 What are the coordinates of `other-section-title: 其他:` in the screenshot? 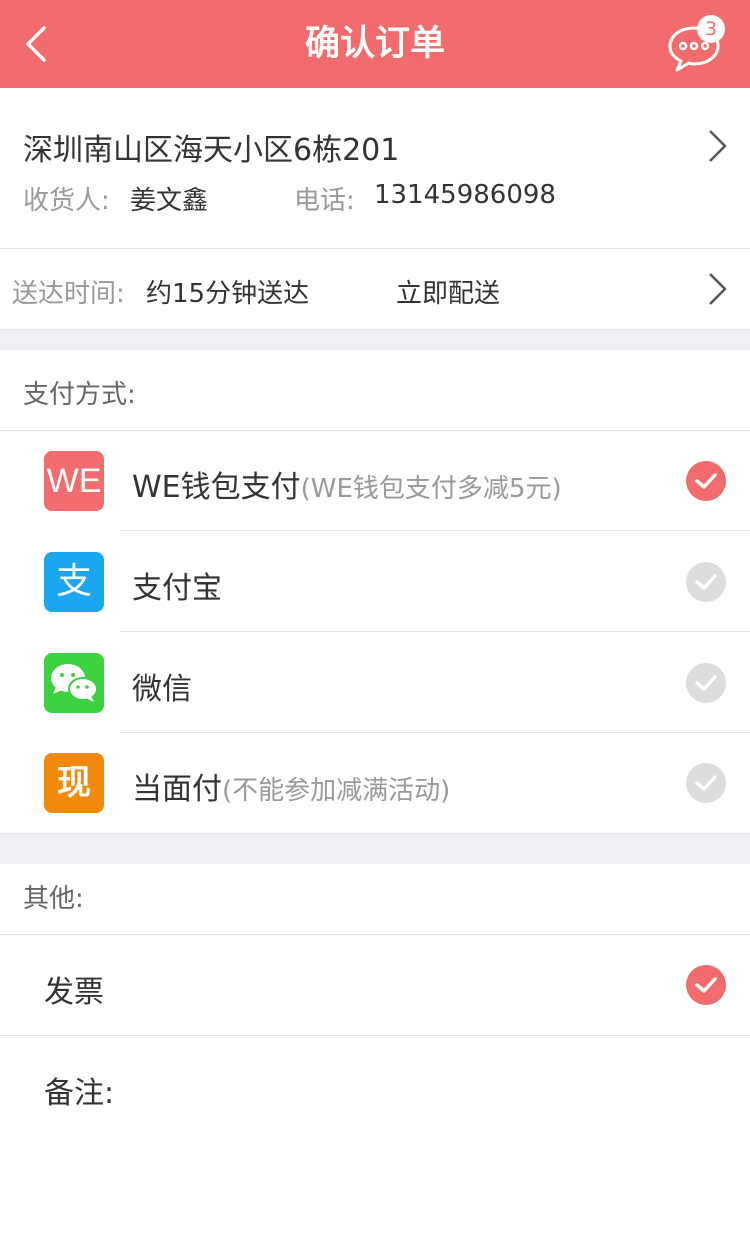 It's located at (53, 899).